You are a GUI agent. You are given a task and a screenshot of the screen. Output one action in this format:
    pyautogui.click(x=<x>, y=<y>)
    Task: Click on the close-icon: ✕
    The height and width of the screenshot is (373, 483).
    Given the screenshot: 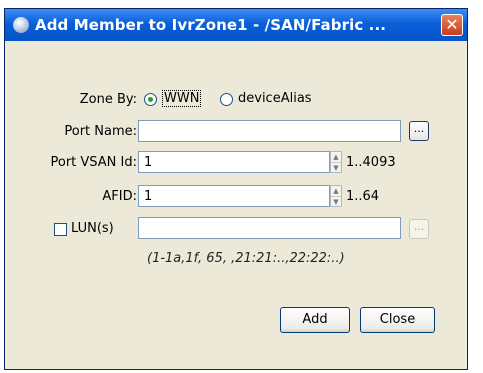 What is the action you would take?
    pyautogui.click(x=452, y=24)
    